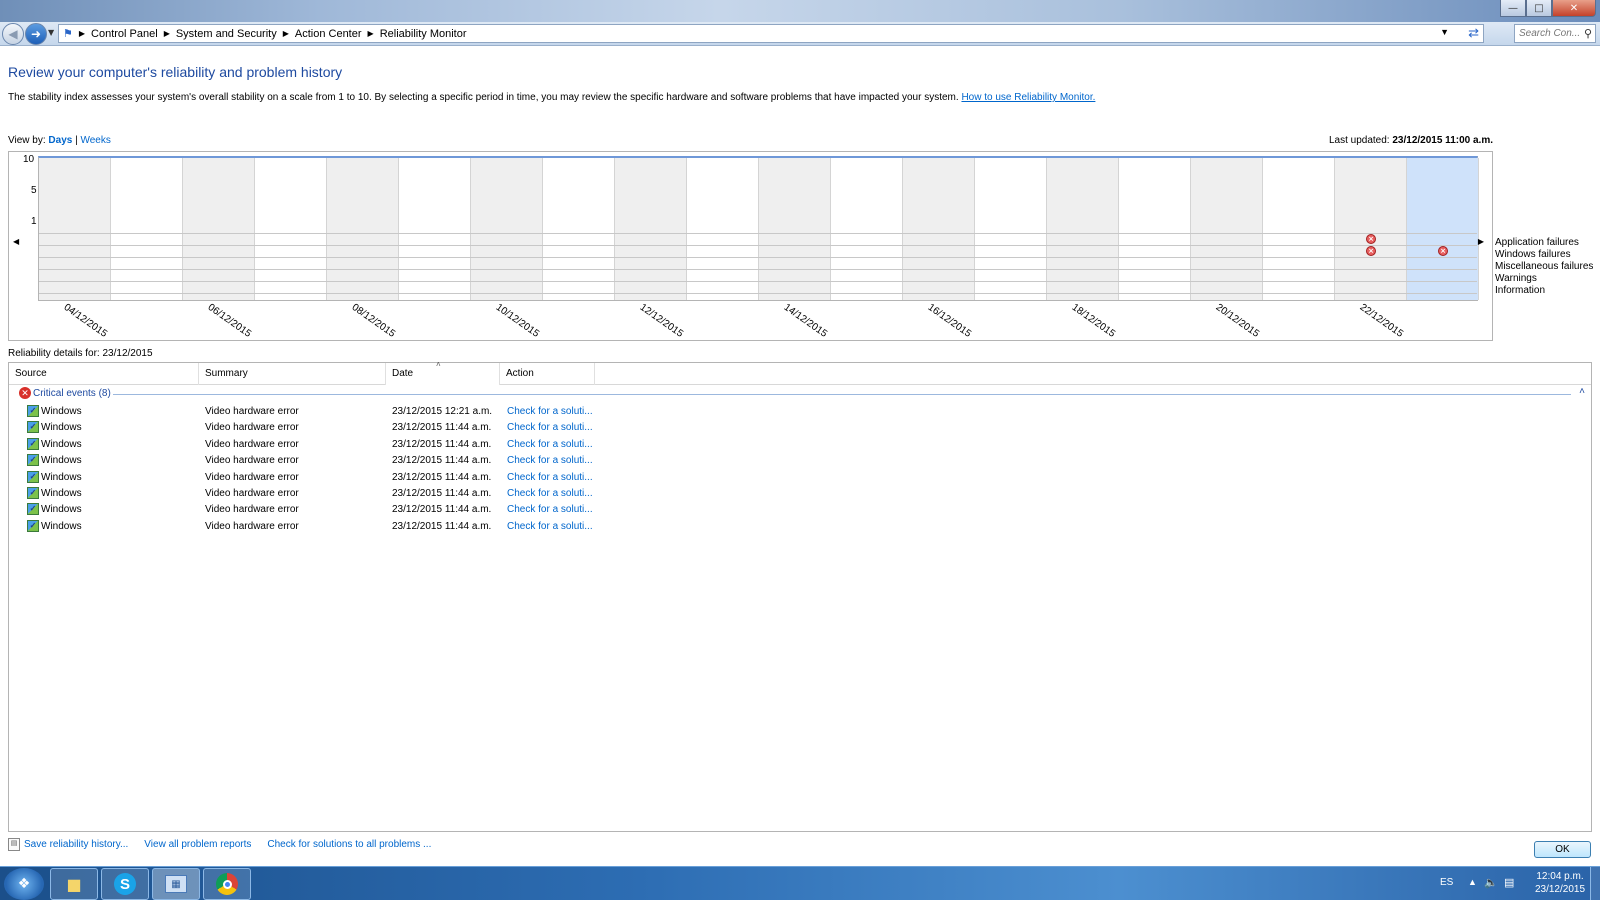 The width and height of the screenshot is (1600, 900). I want to click on x-tick-label: 20/12/2015, so click(1237, 321).